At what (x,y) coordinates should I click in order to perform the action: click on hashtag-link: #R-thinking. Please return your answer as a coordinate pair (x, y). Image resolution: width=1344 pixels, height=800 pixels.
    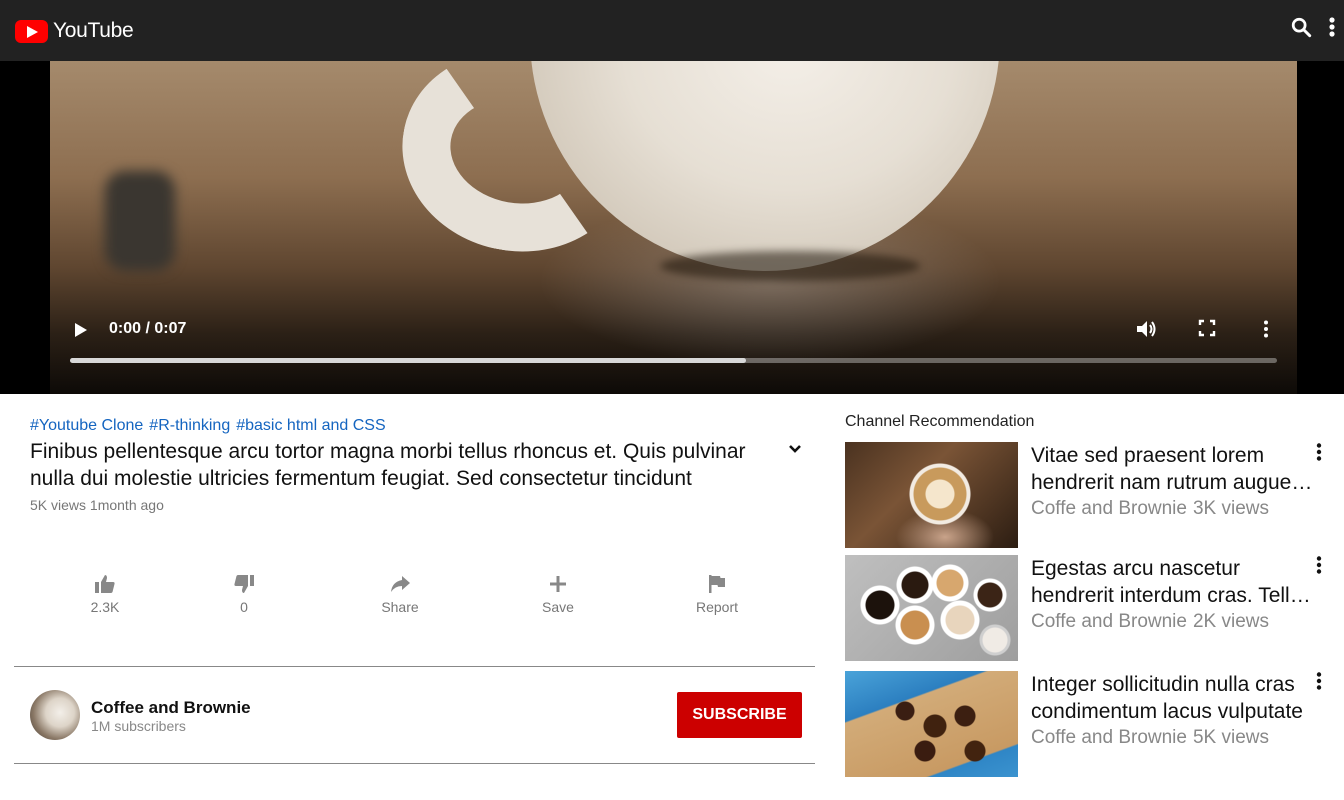
    Looking at the image, I should click on (189, 425).